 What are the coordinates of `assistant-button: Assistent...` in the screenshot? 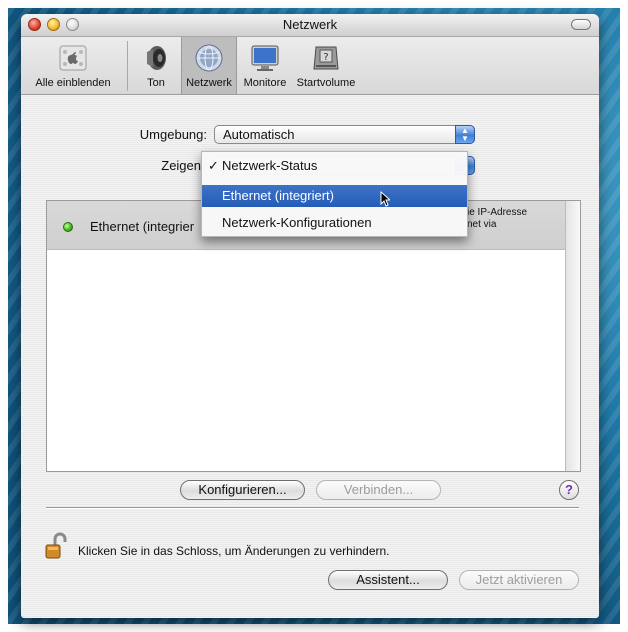 It's located at (388, 580).